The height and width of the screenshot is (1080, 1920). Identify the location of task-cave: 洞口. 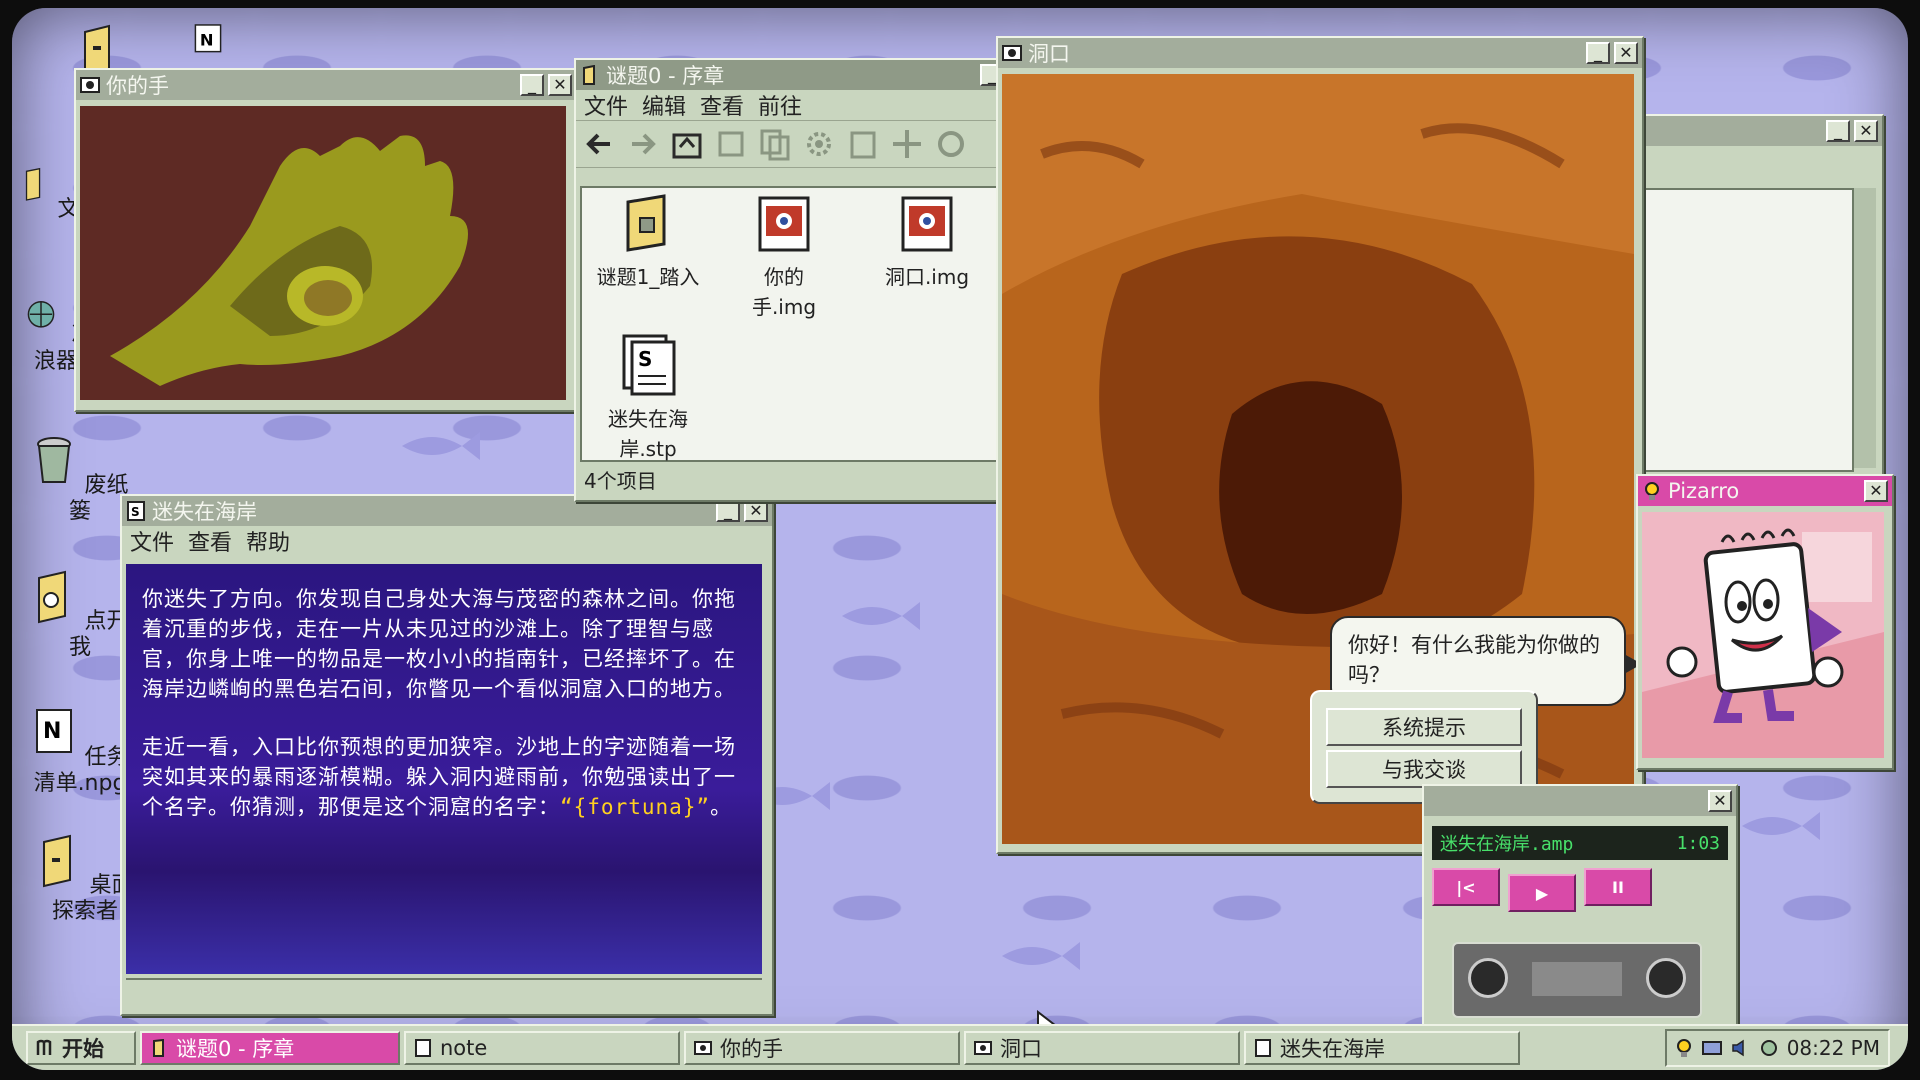
(1102, 1048).